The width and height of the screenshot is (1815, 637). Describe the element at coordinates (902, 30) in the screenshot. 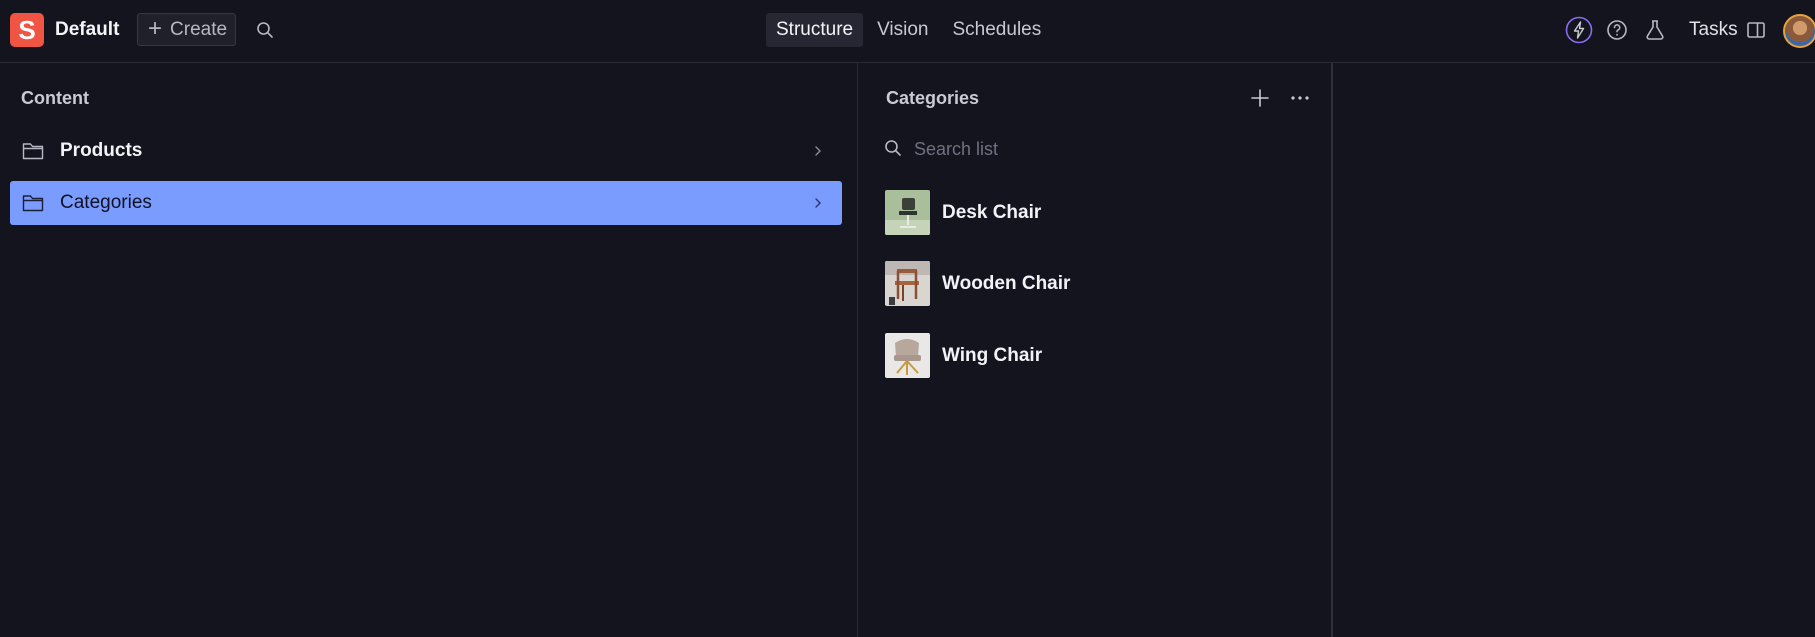

I see `tab-vision: Vision` at that location.